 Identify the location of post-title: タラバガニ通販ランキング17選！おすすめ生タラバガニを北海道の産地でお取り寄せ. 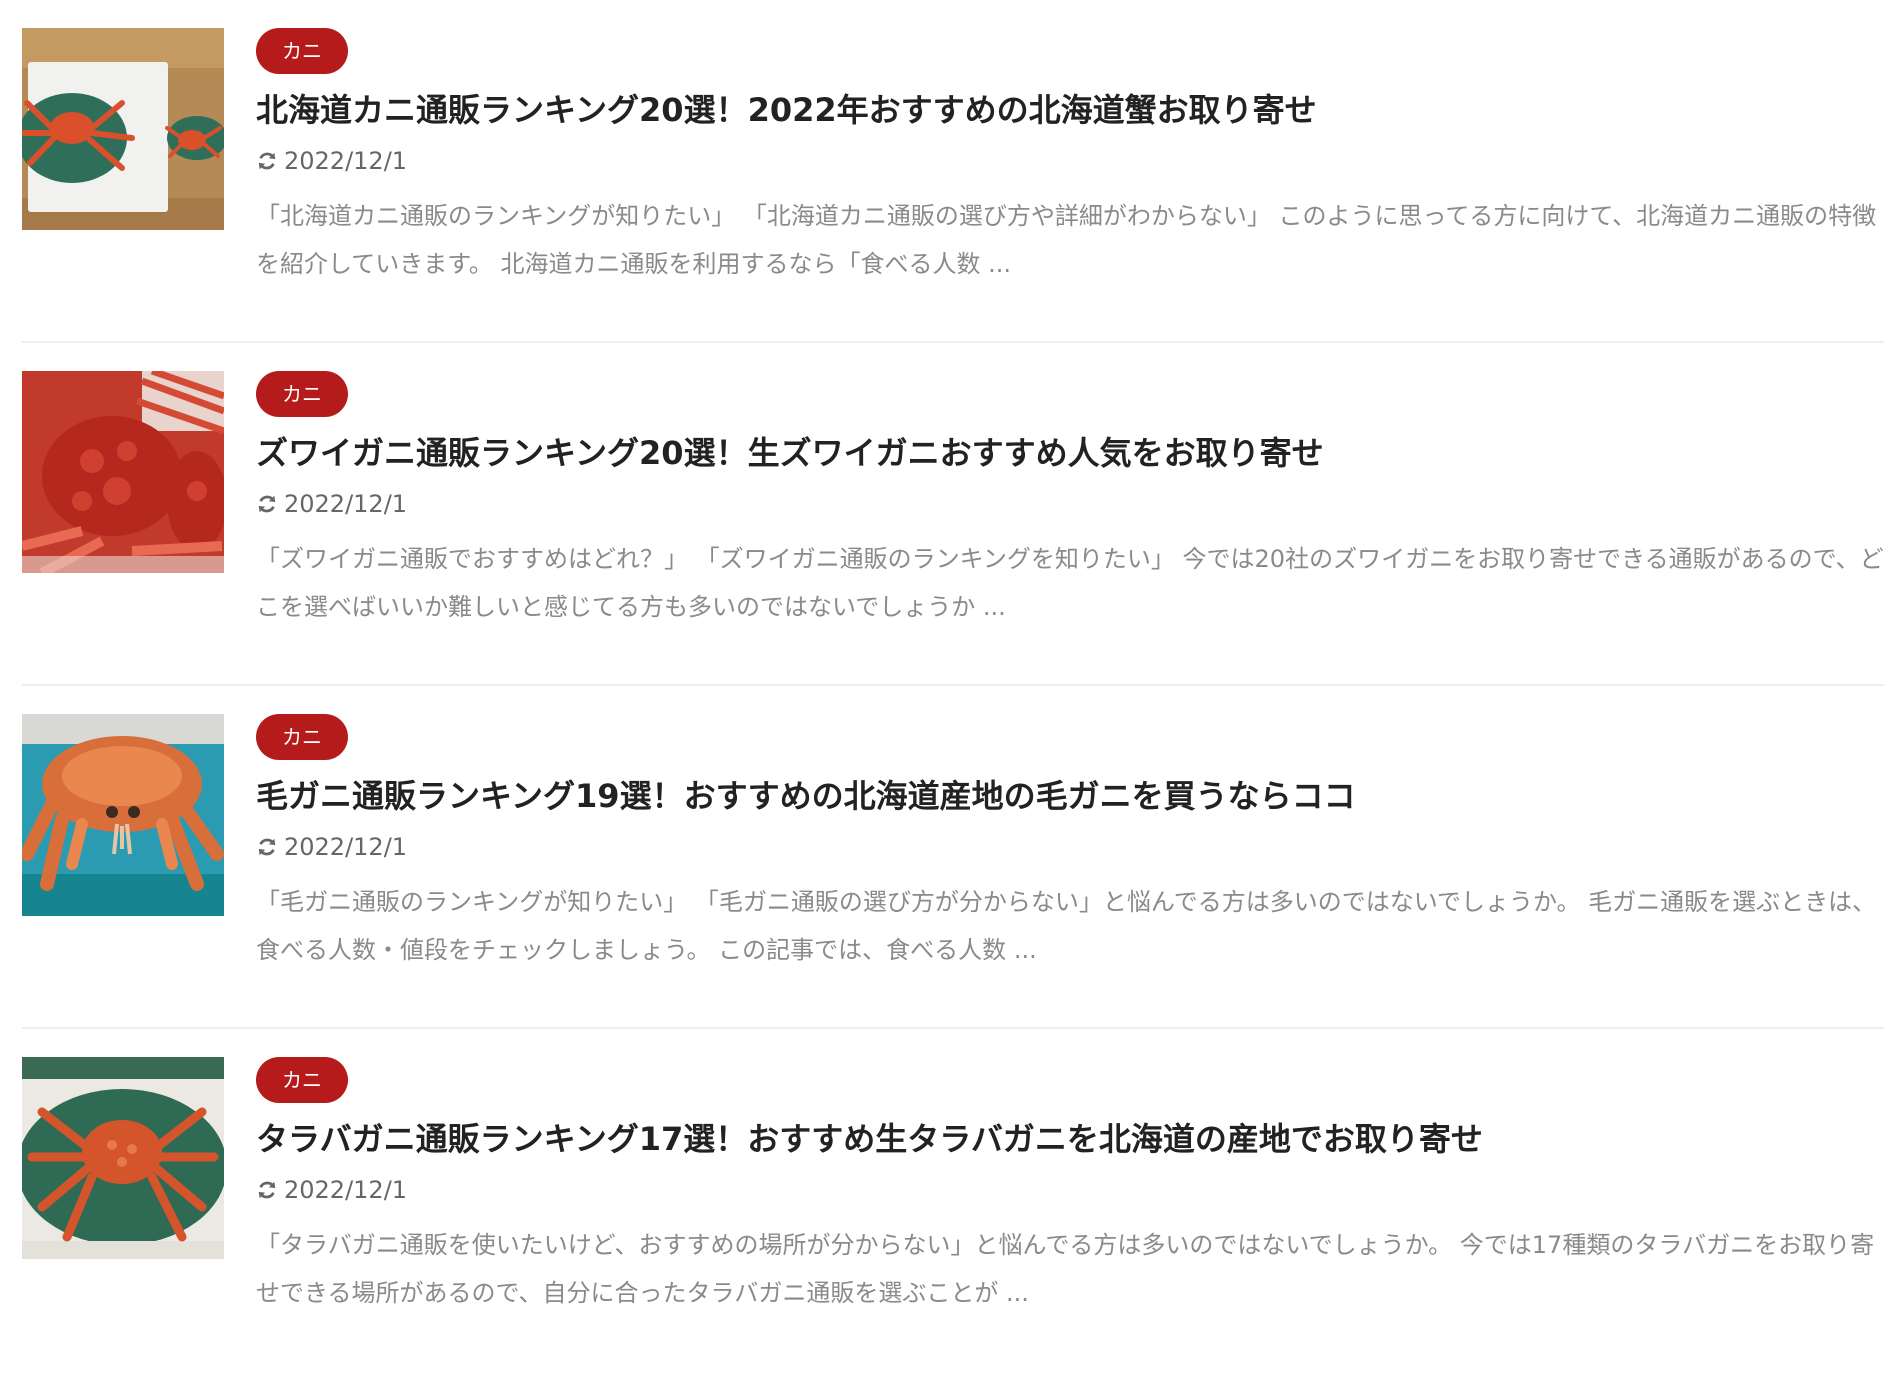
(1070, 1139).